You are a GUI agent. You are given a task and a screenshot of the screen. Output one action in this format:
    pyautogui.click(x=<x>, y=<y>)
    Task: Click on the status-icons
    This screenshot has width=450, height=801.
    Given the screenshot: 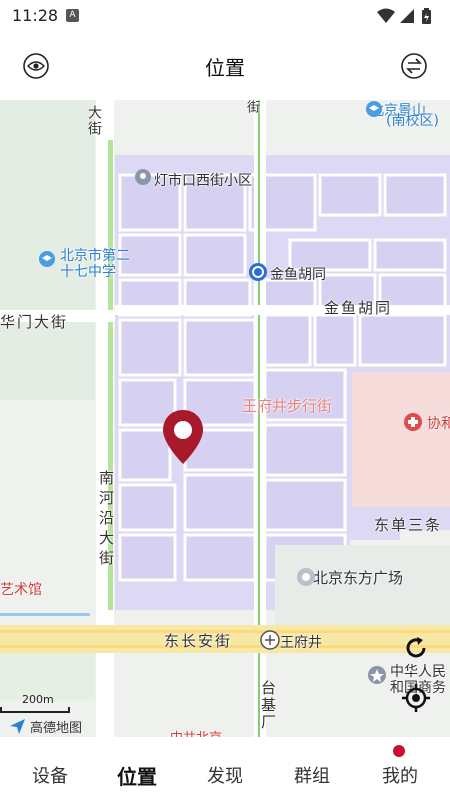 What is the action you would take?
    pyautogui.click(x=407, y=18)
    